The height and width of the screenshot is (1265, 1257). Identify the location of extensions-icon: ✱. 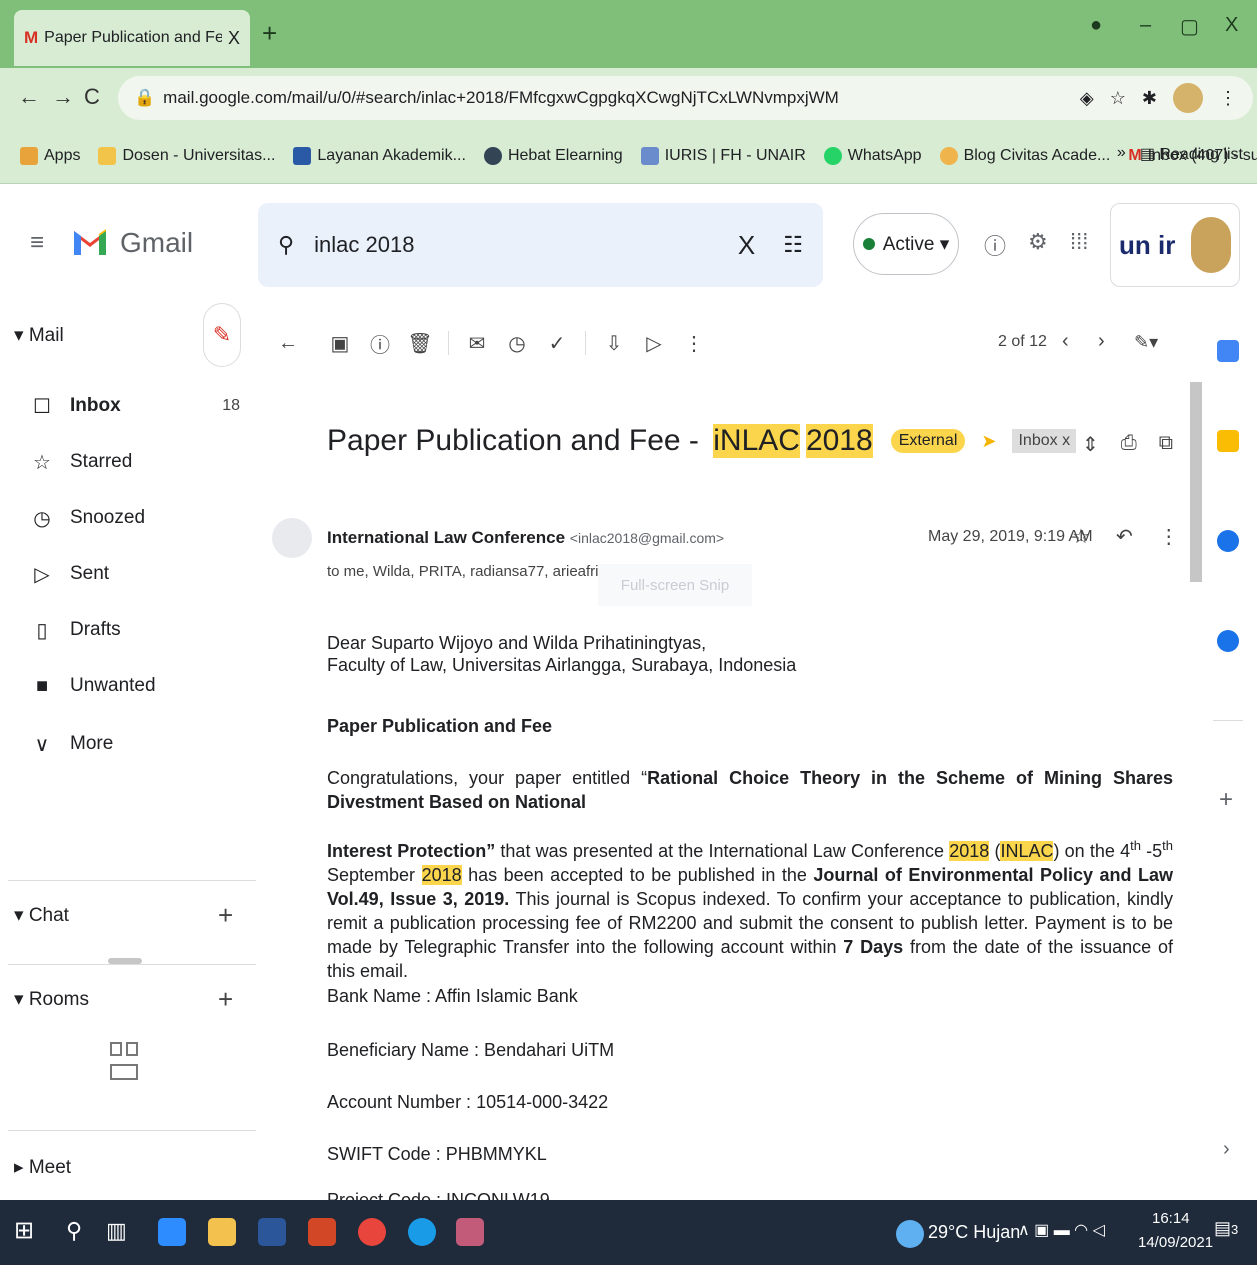
(1149, 98).